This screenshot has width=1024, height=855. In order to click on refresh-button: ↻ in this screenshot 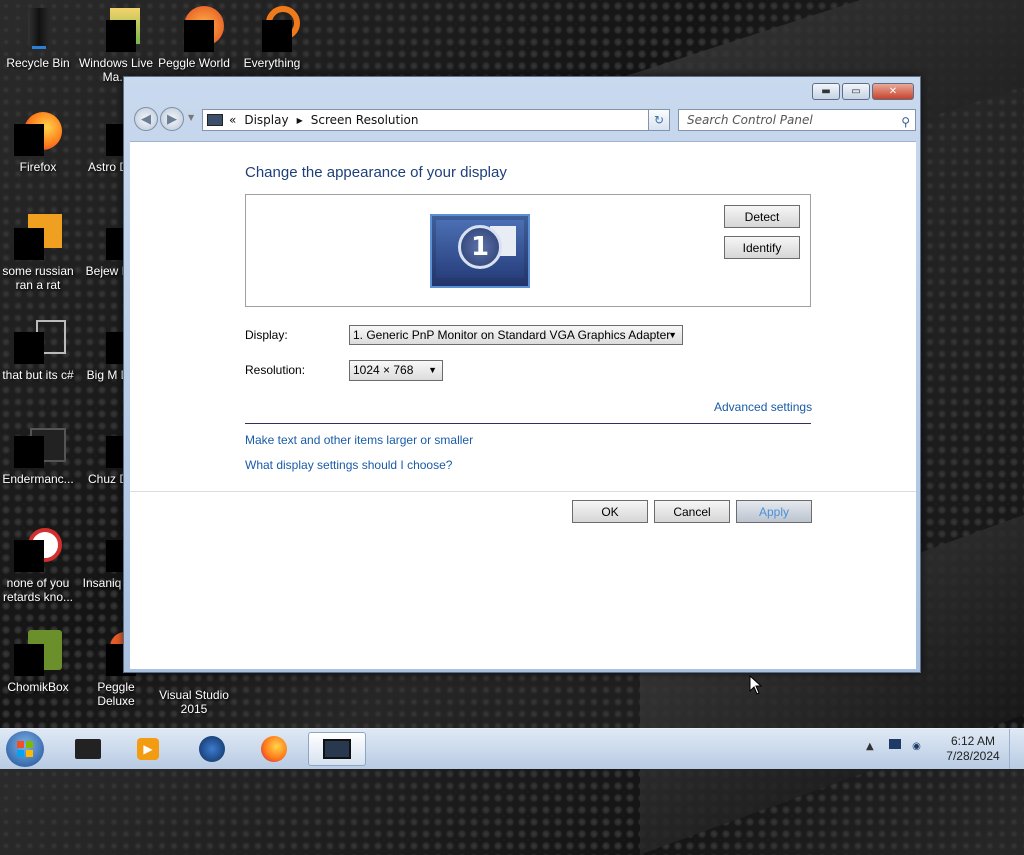, I will do `click(659, 120)`.